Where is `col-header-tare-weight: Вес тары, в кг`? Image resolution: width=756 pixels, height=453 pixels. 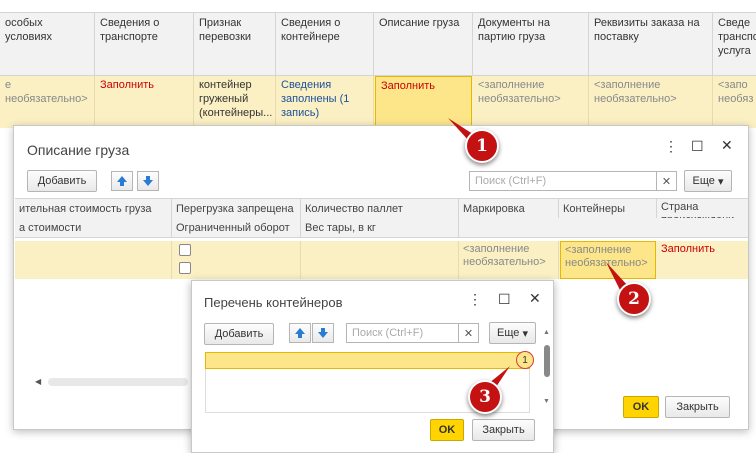 col-header-tare-weight: Вес тары, в кг is located at coordinates (380, 227).